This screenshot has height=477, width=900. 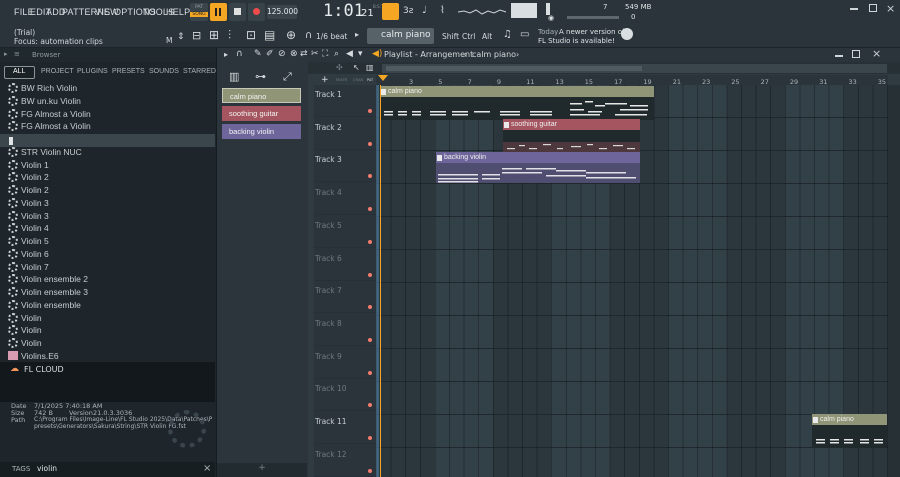 What do you see at coordinates (331, 36) in the screenshot?
I see `snap-selector: 1/6 beat` at bounding box center [331, 36].